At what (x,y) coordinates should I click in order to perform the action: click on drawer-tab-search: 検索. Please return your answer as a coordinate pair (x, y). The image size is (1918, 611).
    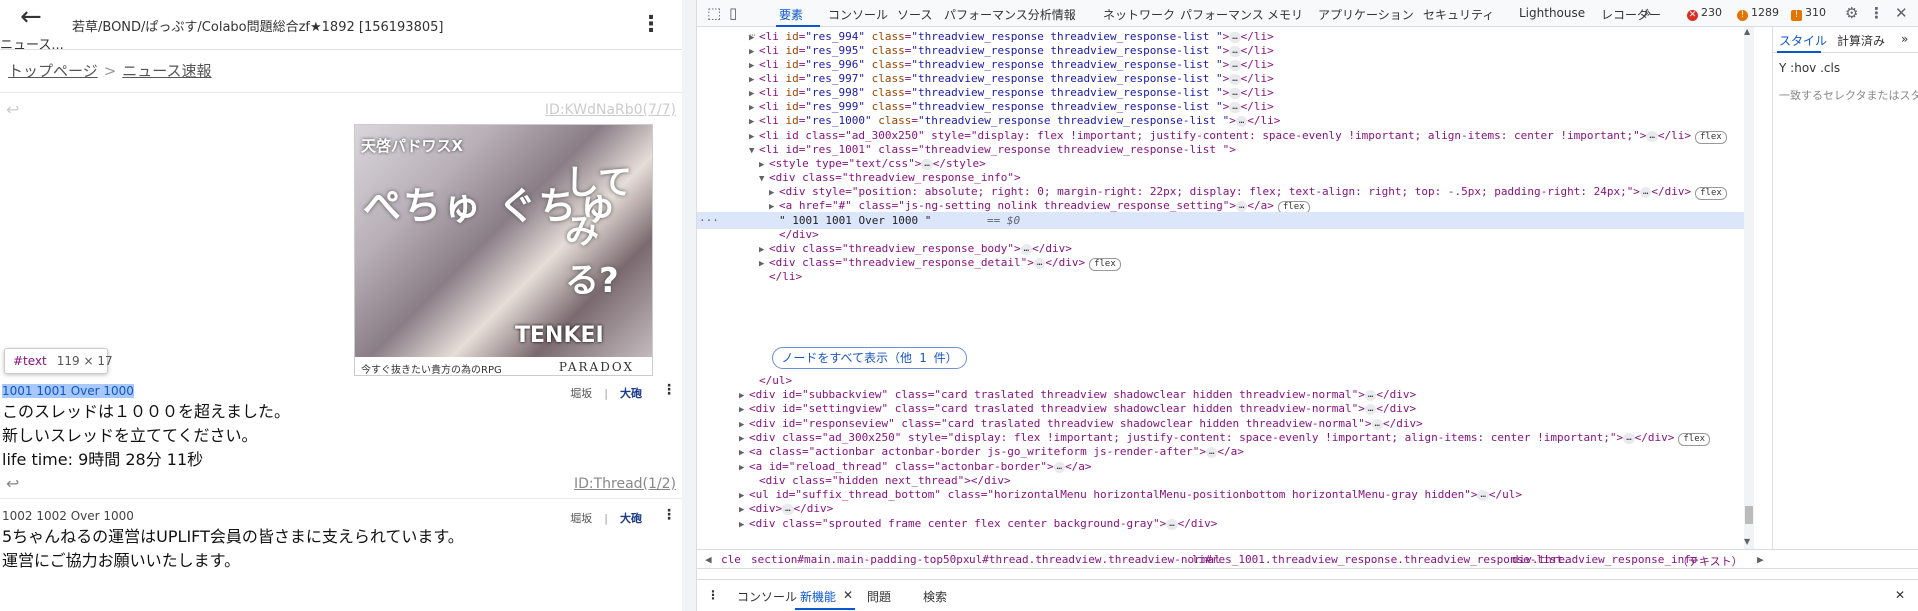
    Looking at the image, I should click on (935, 596).